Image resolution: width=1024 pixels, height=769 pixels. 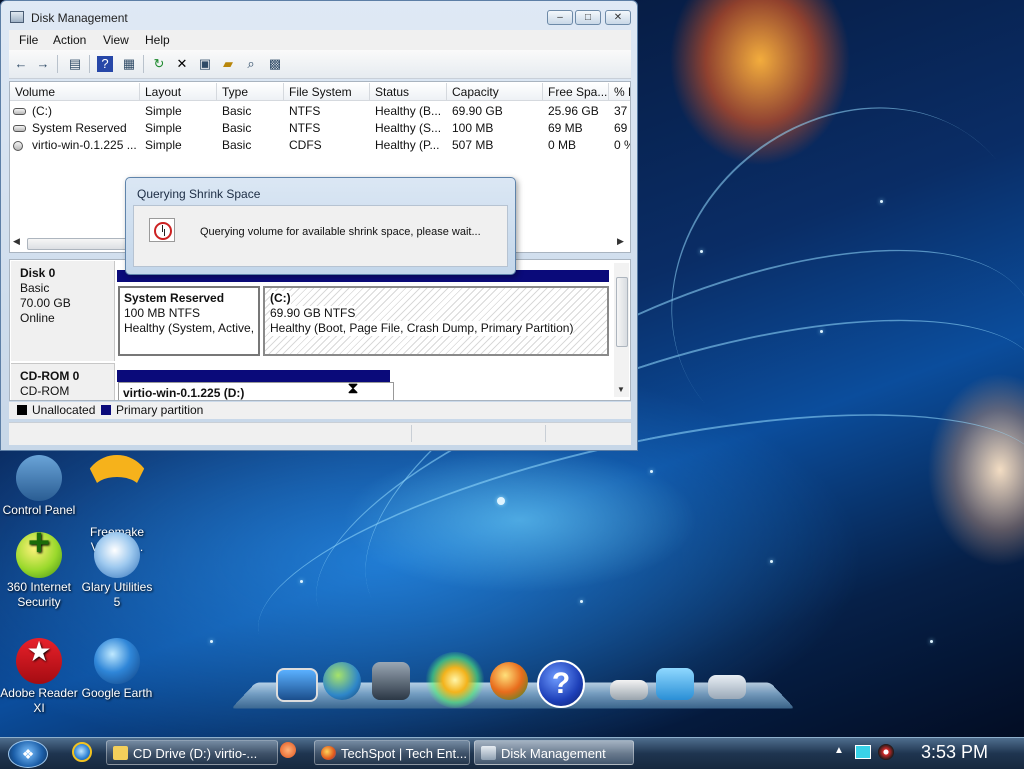 What do you see at coordinates (250, 92) in the screenshot?
I see `column-header-type: Type` at bounding box center [250, 92].